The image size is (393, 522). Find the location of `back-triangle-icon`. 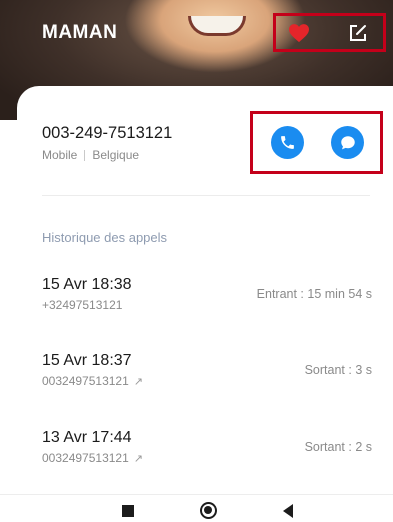

back-triangle-icon is located at coordinates (288, 511).